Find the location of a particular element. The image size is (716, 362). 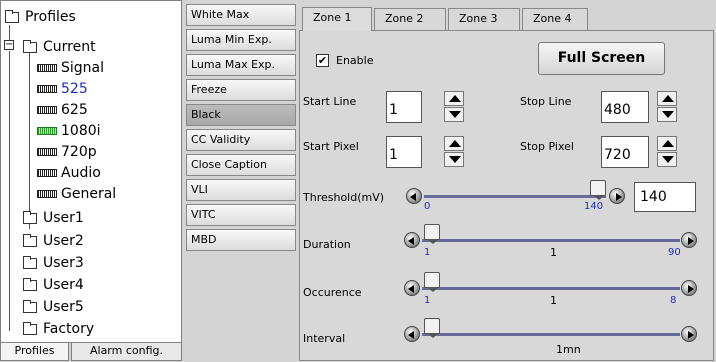

interval-value: 1mn is located at coordinates (568, 349).